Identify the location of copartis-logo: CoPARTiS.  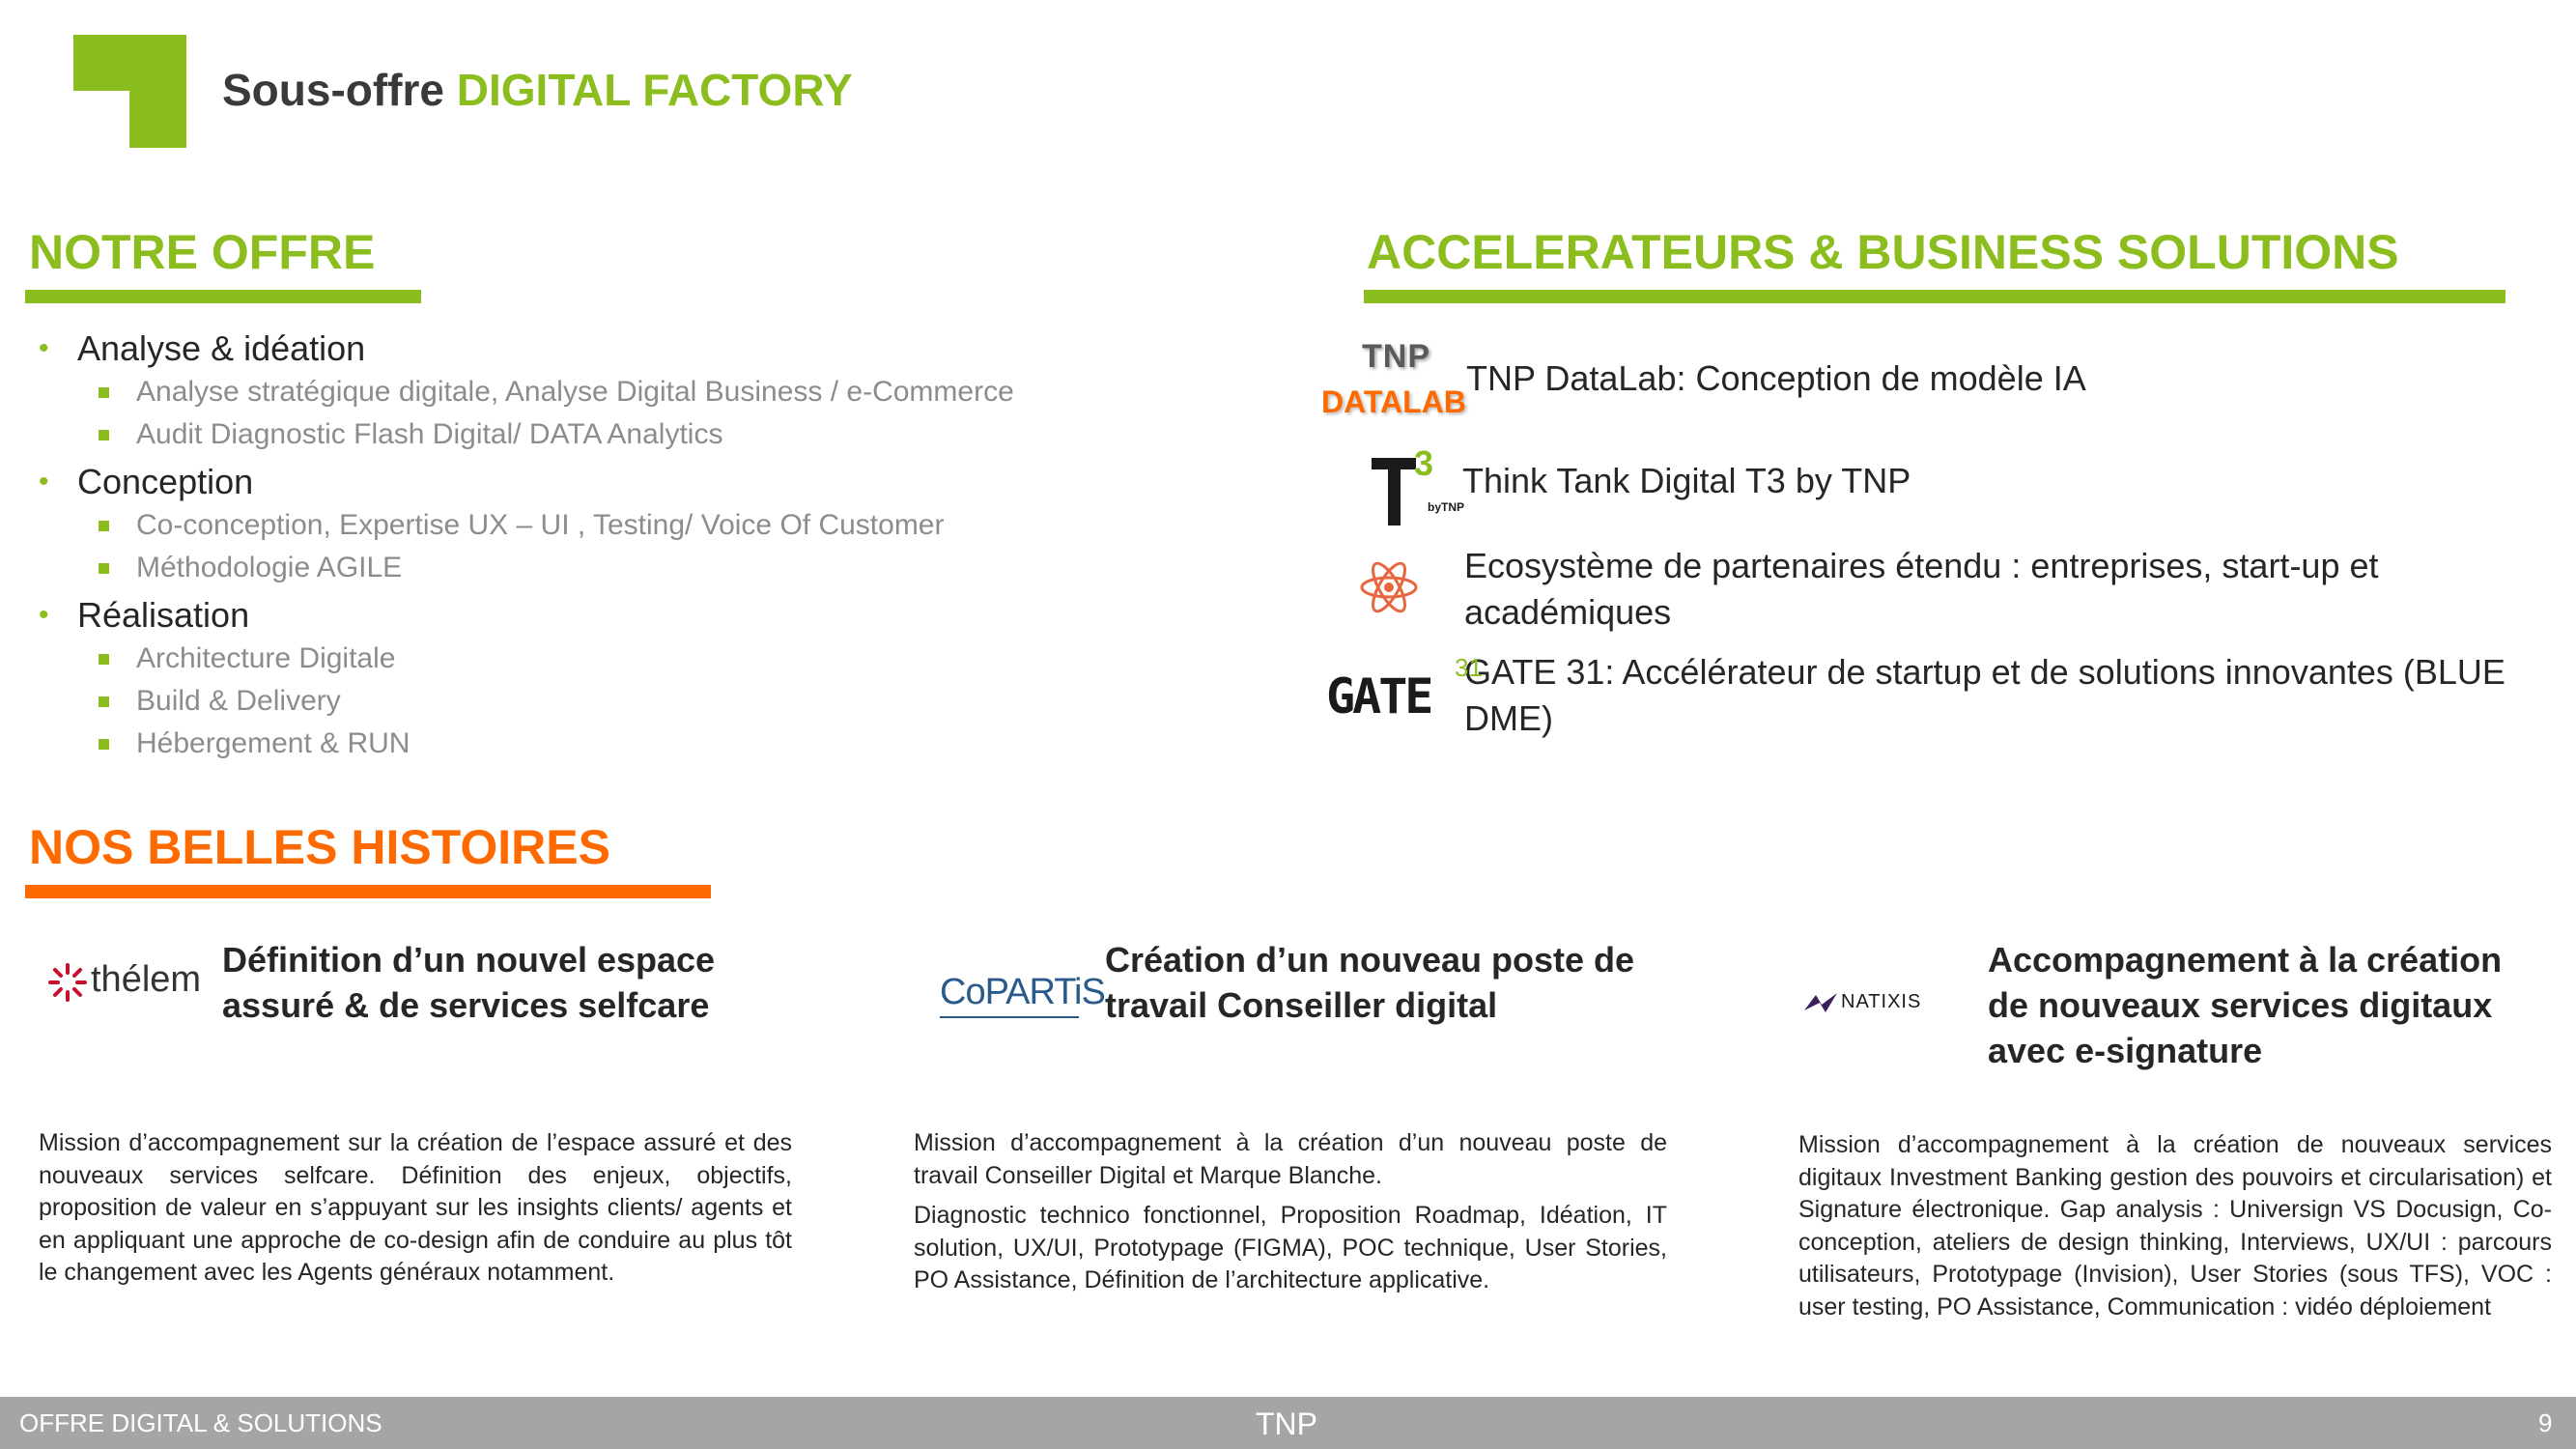
(1023, 995).